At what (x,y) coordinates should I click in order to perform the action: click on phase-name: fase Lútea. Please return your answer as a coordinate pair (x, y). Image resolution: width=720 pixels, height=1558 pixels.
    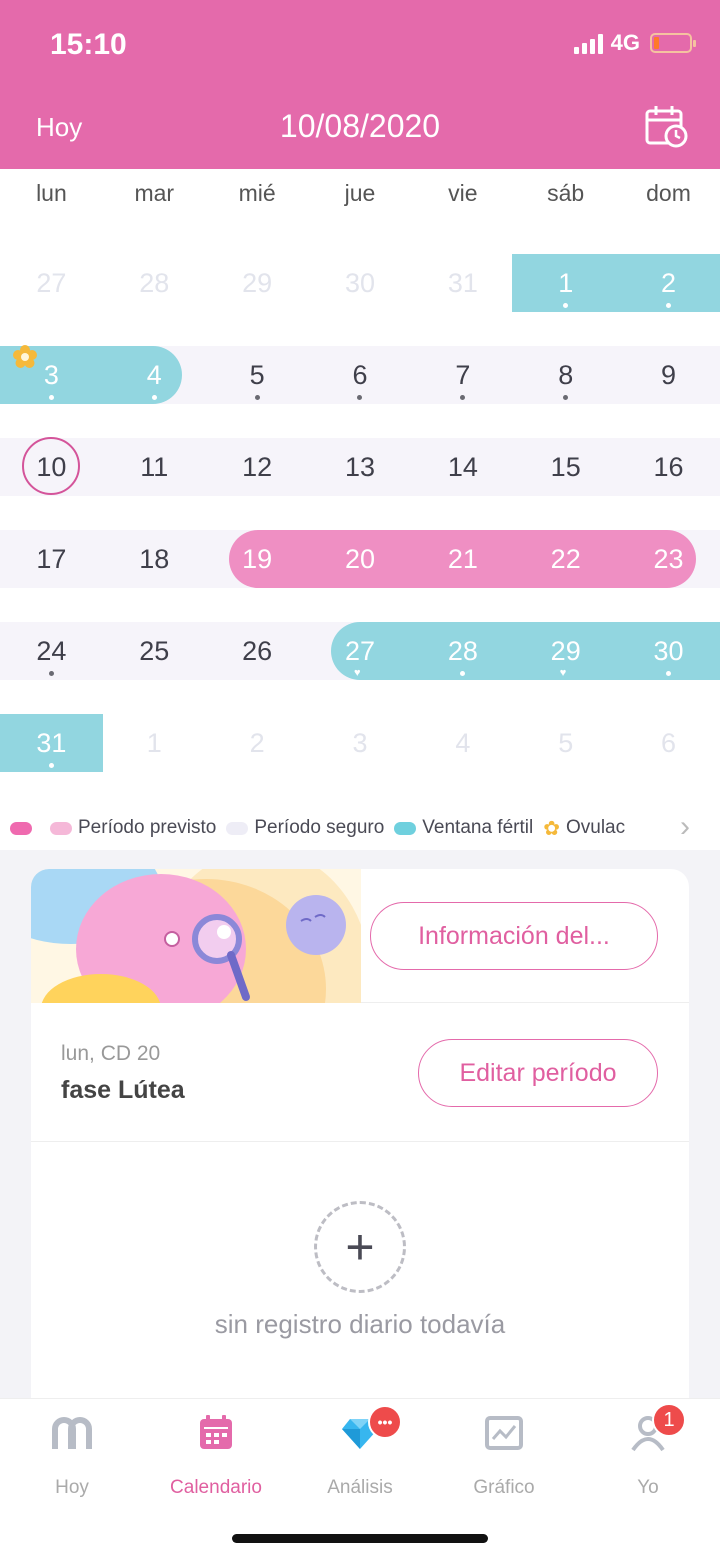
    Looking at the image, I should click on (123, 1090).